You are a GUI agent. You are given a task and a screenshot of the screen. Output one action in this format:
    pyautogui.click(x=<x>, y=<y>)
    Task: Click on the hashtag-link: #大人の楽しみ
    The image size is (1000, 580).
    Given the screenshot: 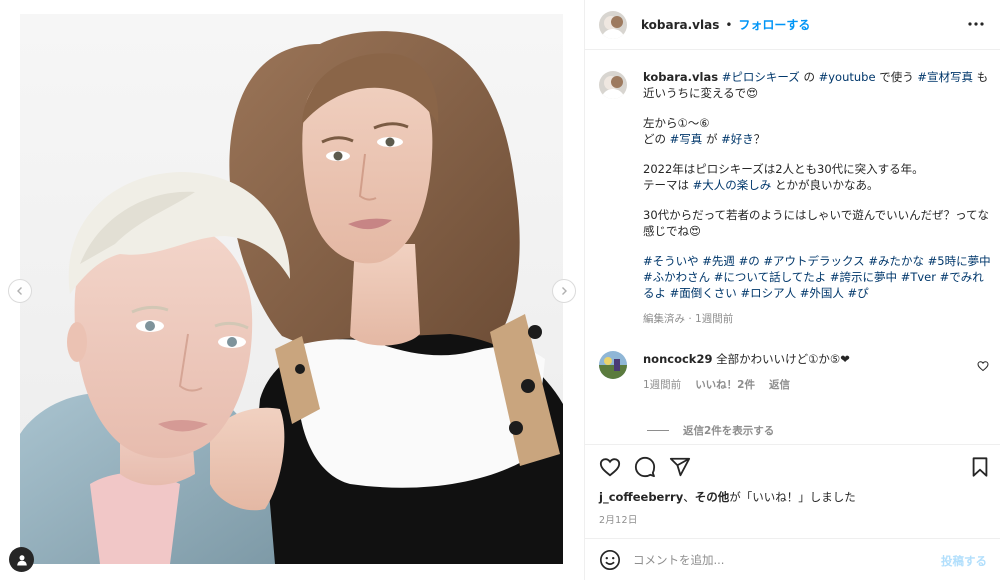 What is the action you would take?
    pyautogui.click(x=732, y=185)
    